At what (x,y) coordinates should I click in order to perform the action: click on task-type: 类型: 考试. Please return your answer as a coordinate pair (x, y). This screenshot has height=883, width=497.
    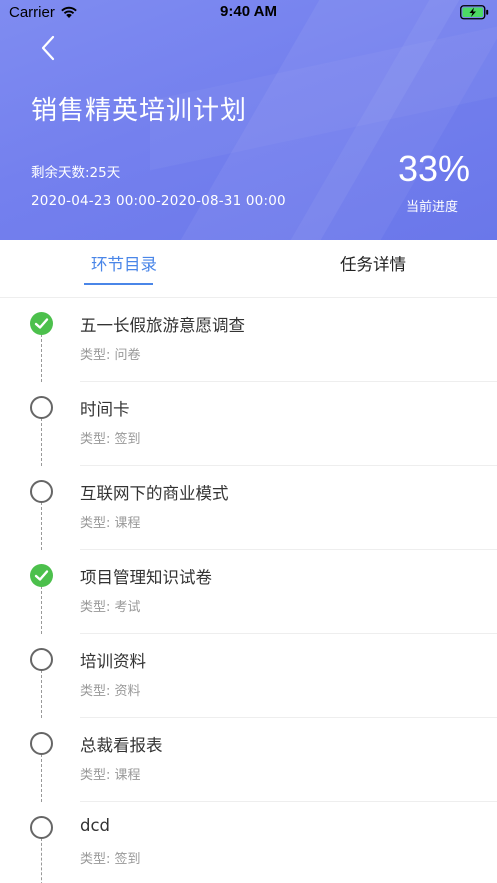
    Looking at the image, I should click on (110, 607).